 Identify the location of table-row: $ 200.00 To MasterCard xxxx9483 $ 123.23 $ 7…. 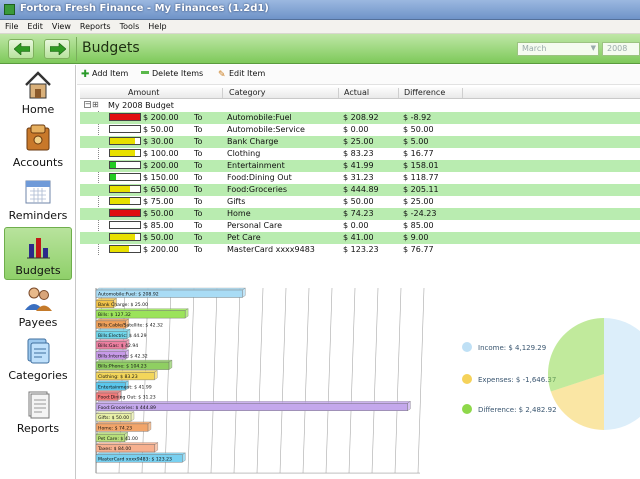
(360, 250).